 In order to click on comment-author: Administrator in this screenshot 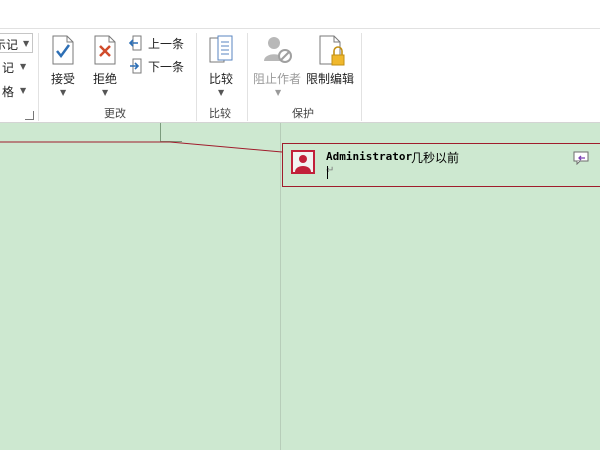, I will do `click(369, 156)`.